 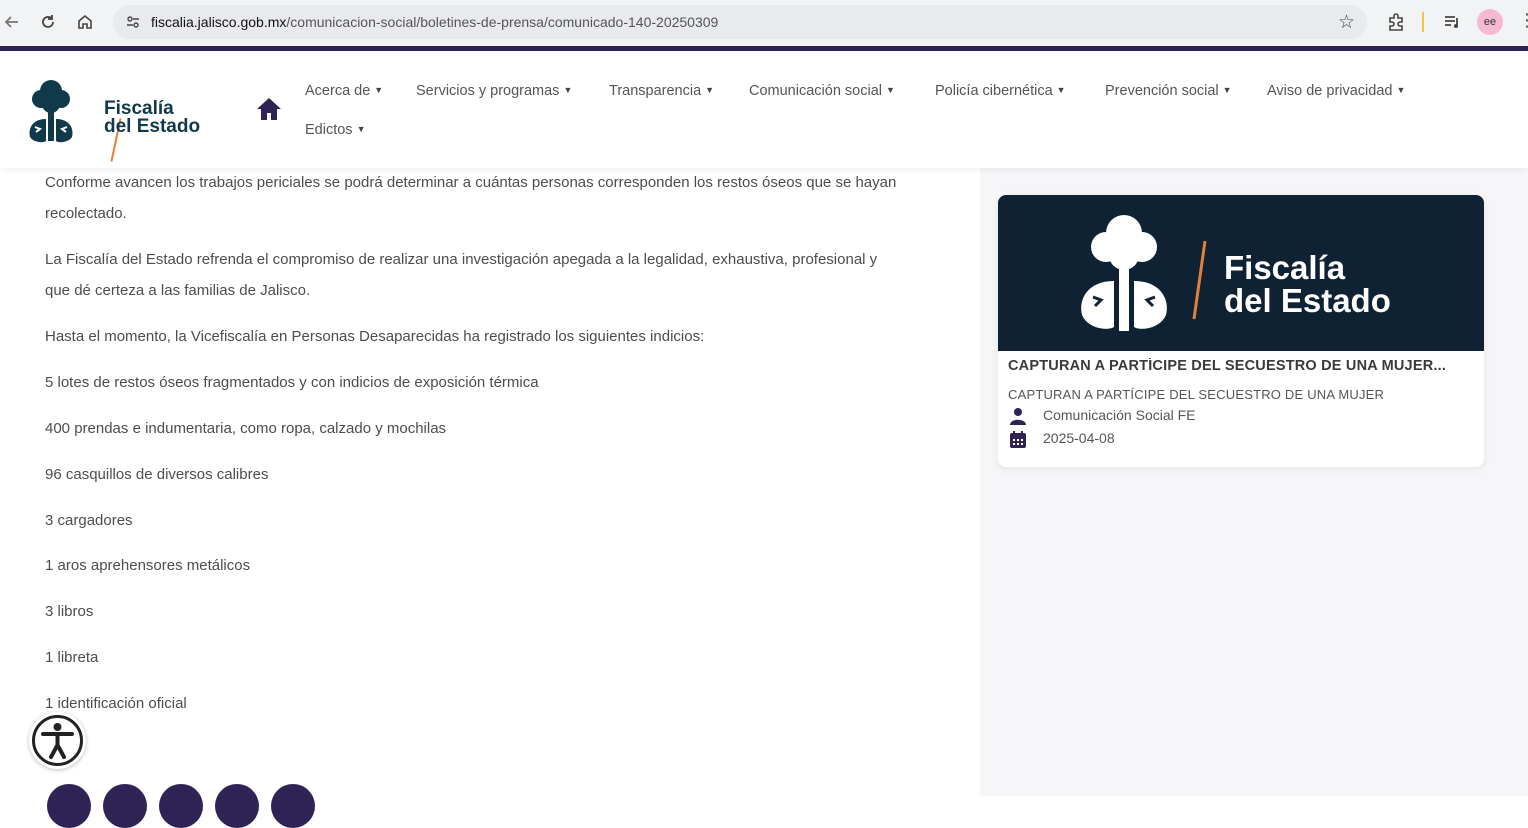 I want to click on nav-edictos: Edictos ▼, so click(x=335, y=130).